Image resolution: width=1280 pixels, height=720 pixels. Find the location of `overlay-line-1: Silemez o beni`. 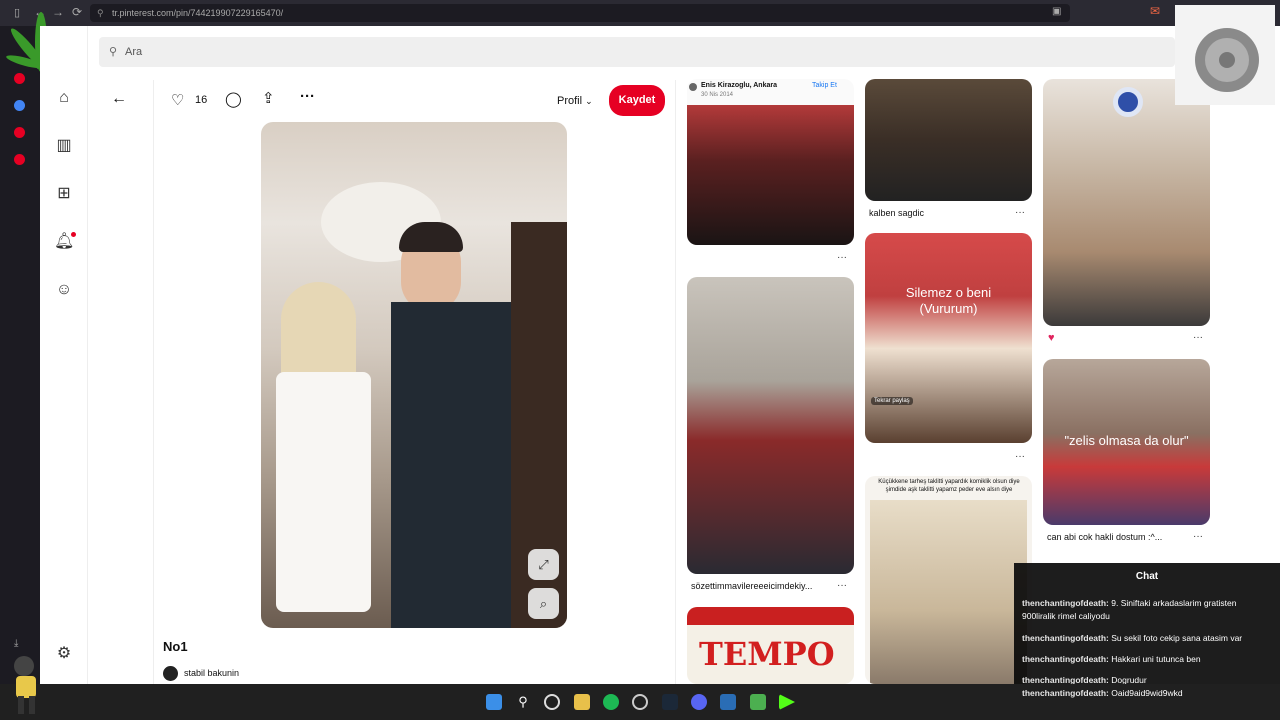

overlay-line-1: Silemez o beni is located at coordinates (948, 292).